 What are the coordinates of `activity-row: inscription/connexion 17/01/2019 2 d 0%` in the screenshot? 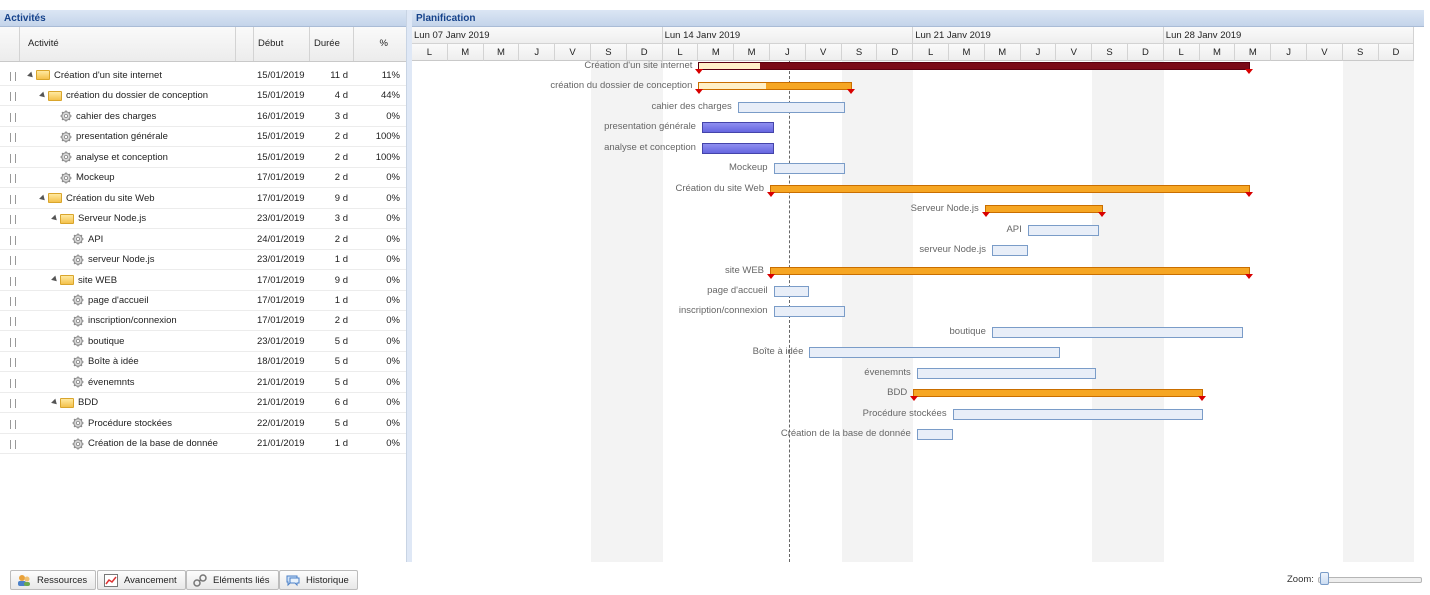 It's located at (203, 321).